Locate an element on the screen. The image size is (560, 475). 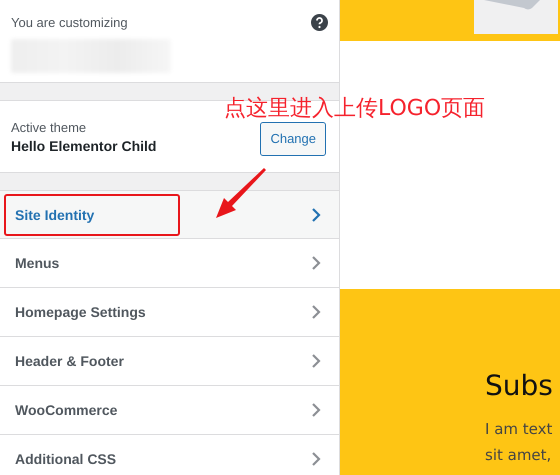
active-theme-label: Active theme is located at coordinates (49, 127).